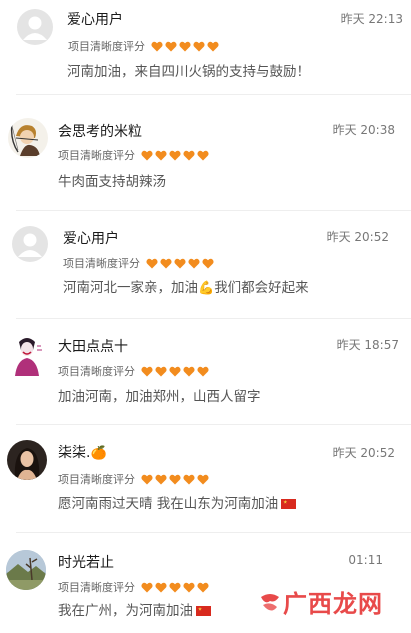 This screenshot has width=411, height=633. Describe the element at coordinates (112, 182) in the screenshot. I see `comment-text: 牛肉面支持胡辣汤` at that location.